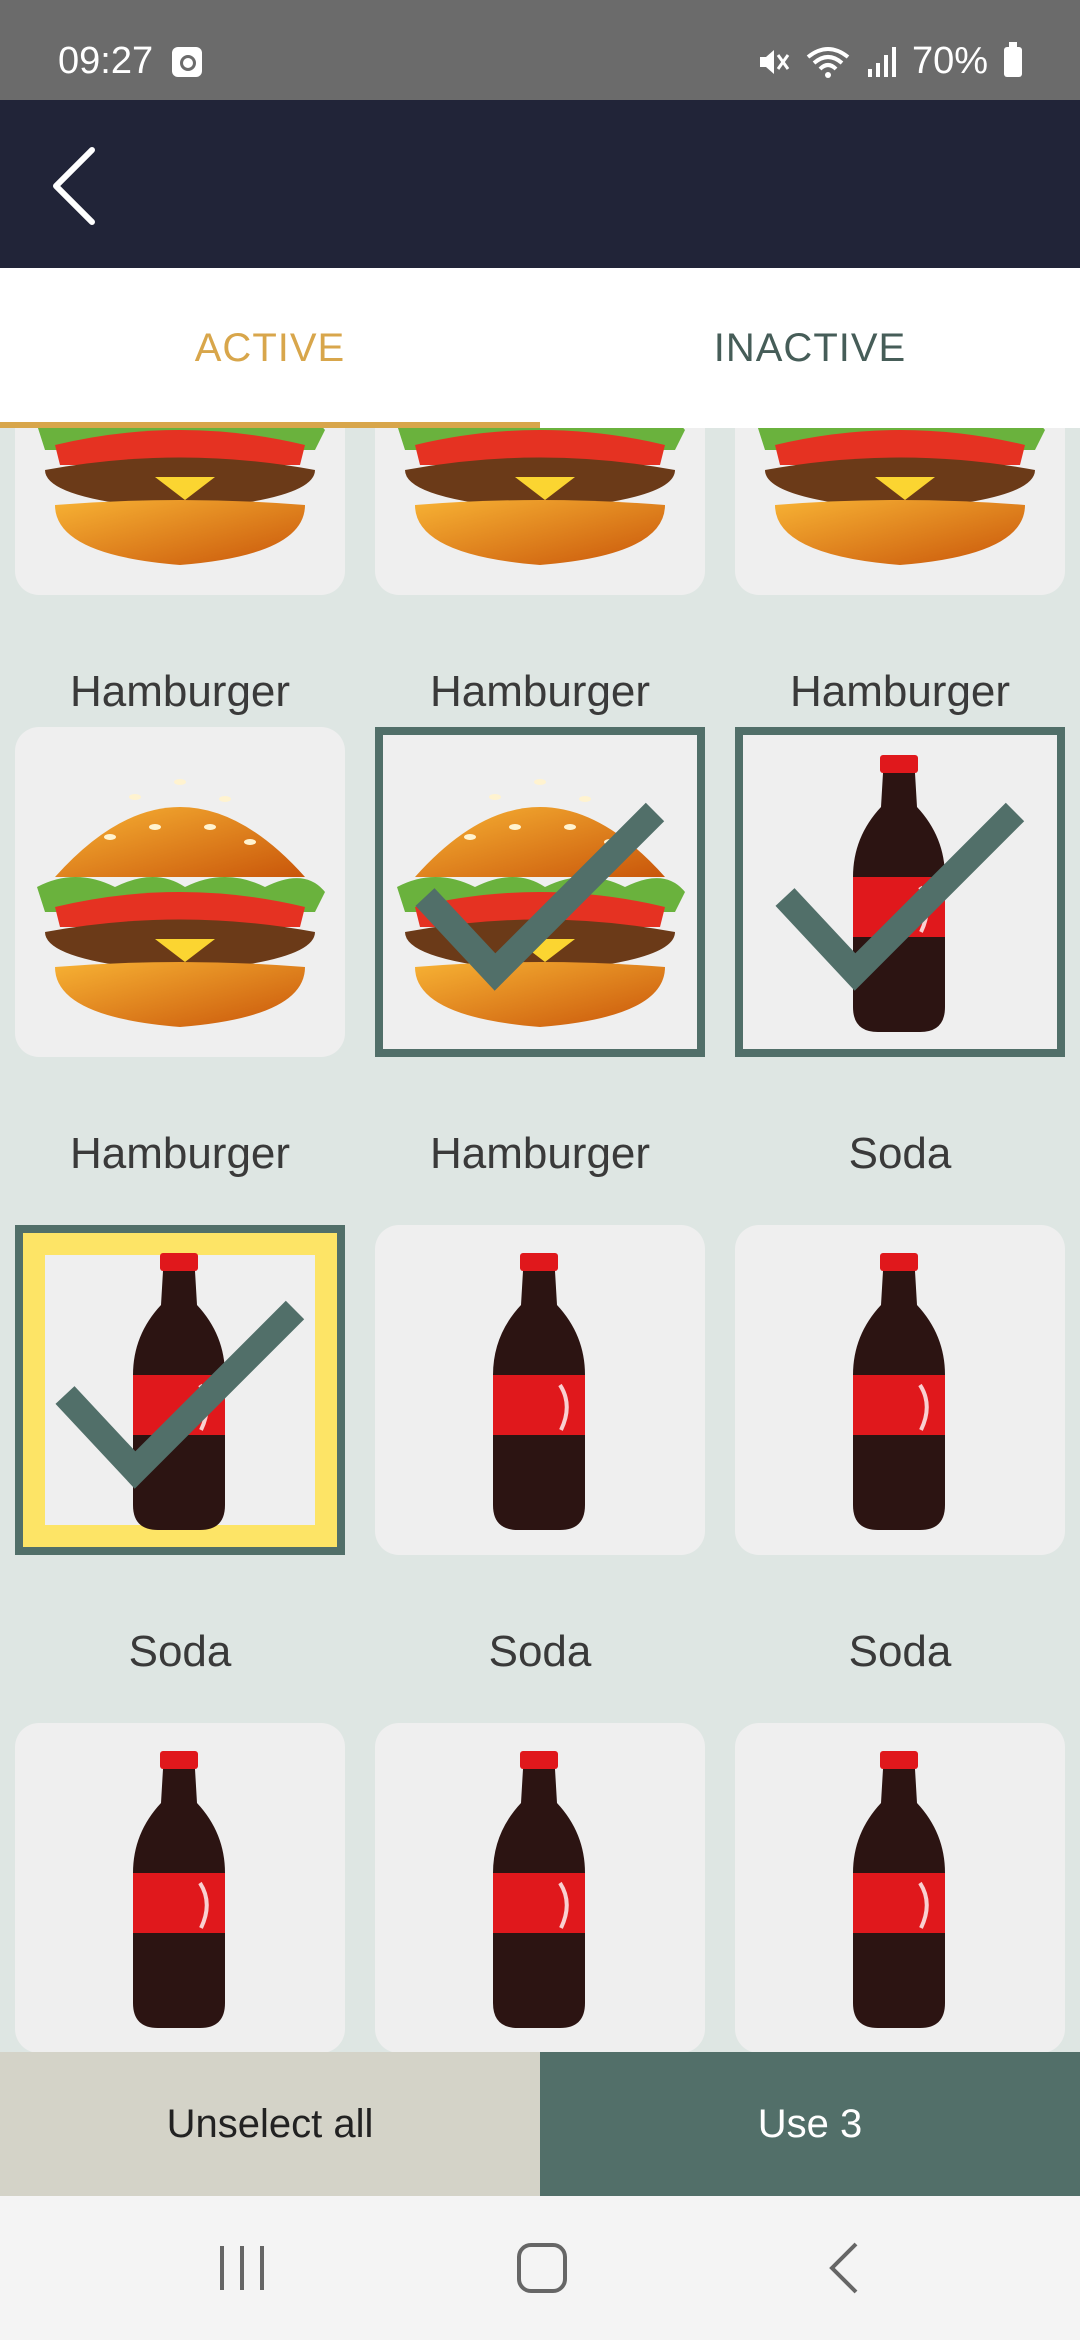 This screenshot has width=1080, height=2340. Describe the element at coordinates (949, 61) in the screenshot. I see `battery-percent: 70%` at that location.